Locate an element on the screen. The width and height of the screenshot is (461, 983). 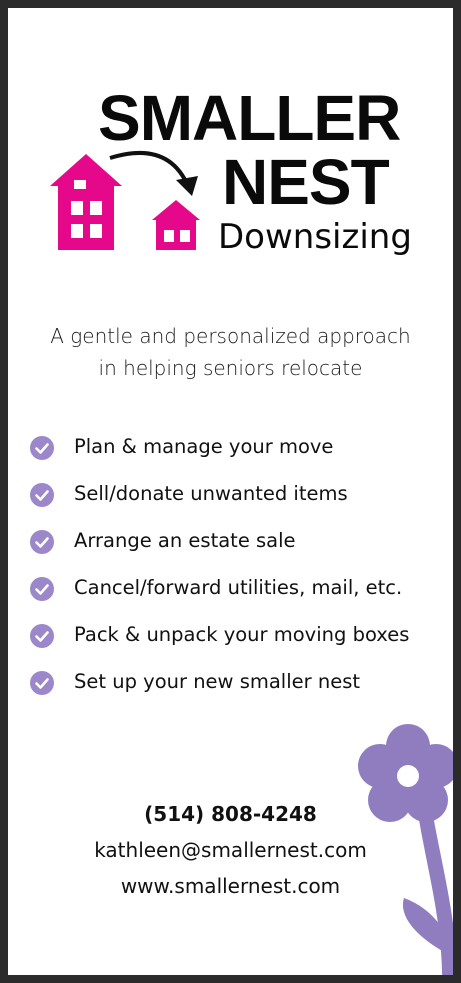
list-item: Sell/donate unwanted items is located at coordinates (219, 502).